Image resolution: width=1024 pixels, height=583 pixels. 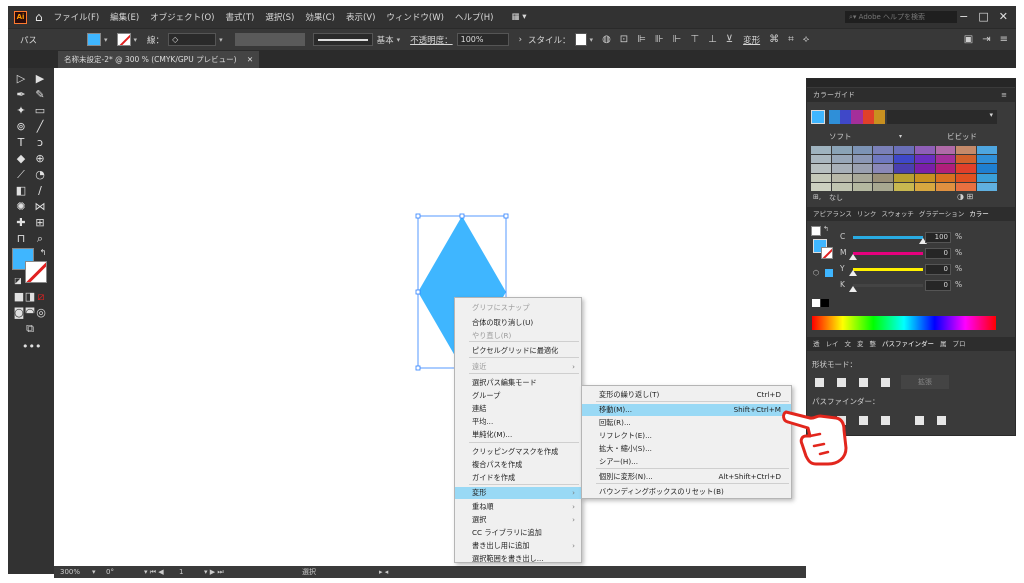 I want to click on eyedropper-tool-icon: ⟋, so click(x=21, y=175).